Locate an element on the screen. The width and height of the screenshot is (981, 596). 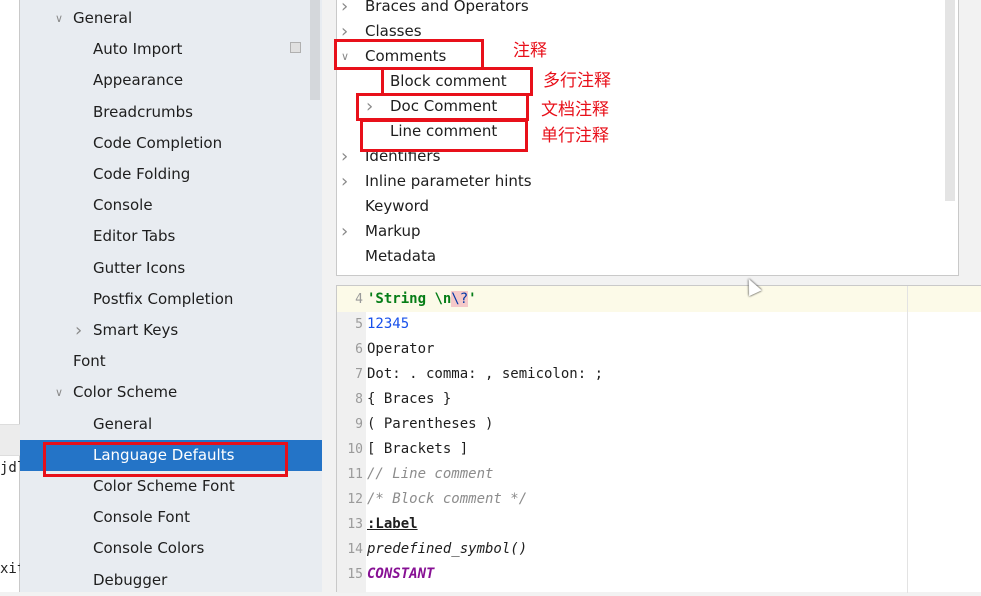
code-token: { Braces } is located at coordinates (409, 399).